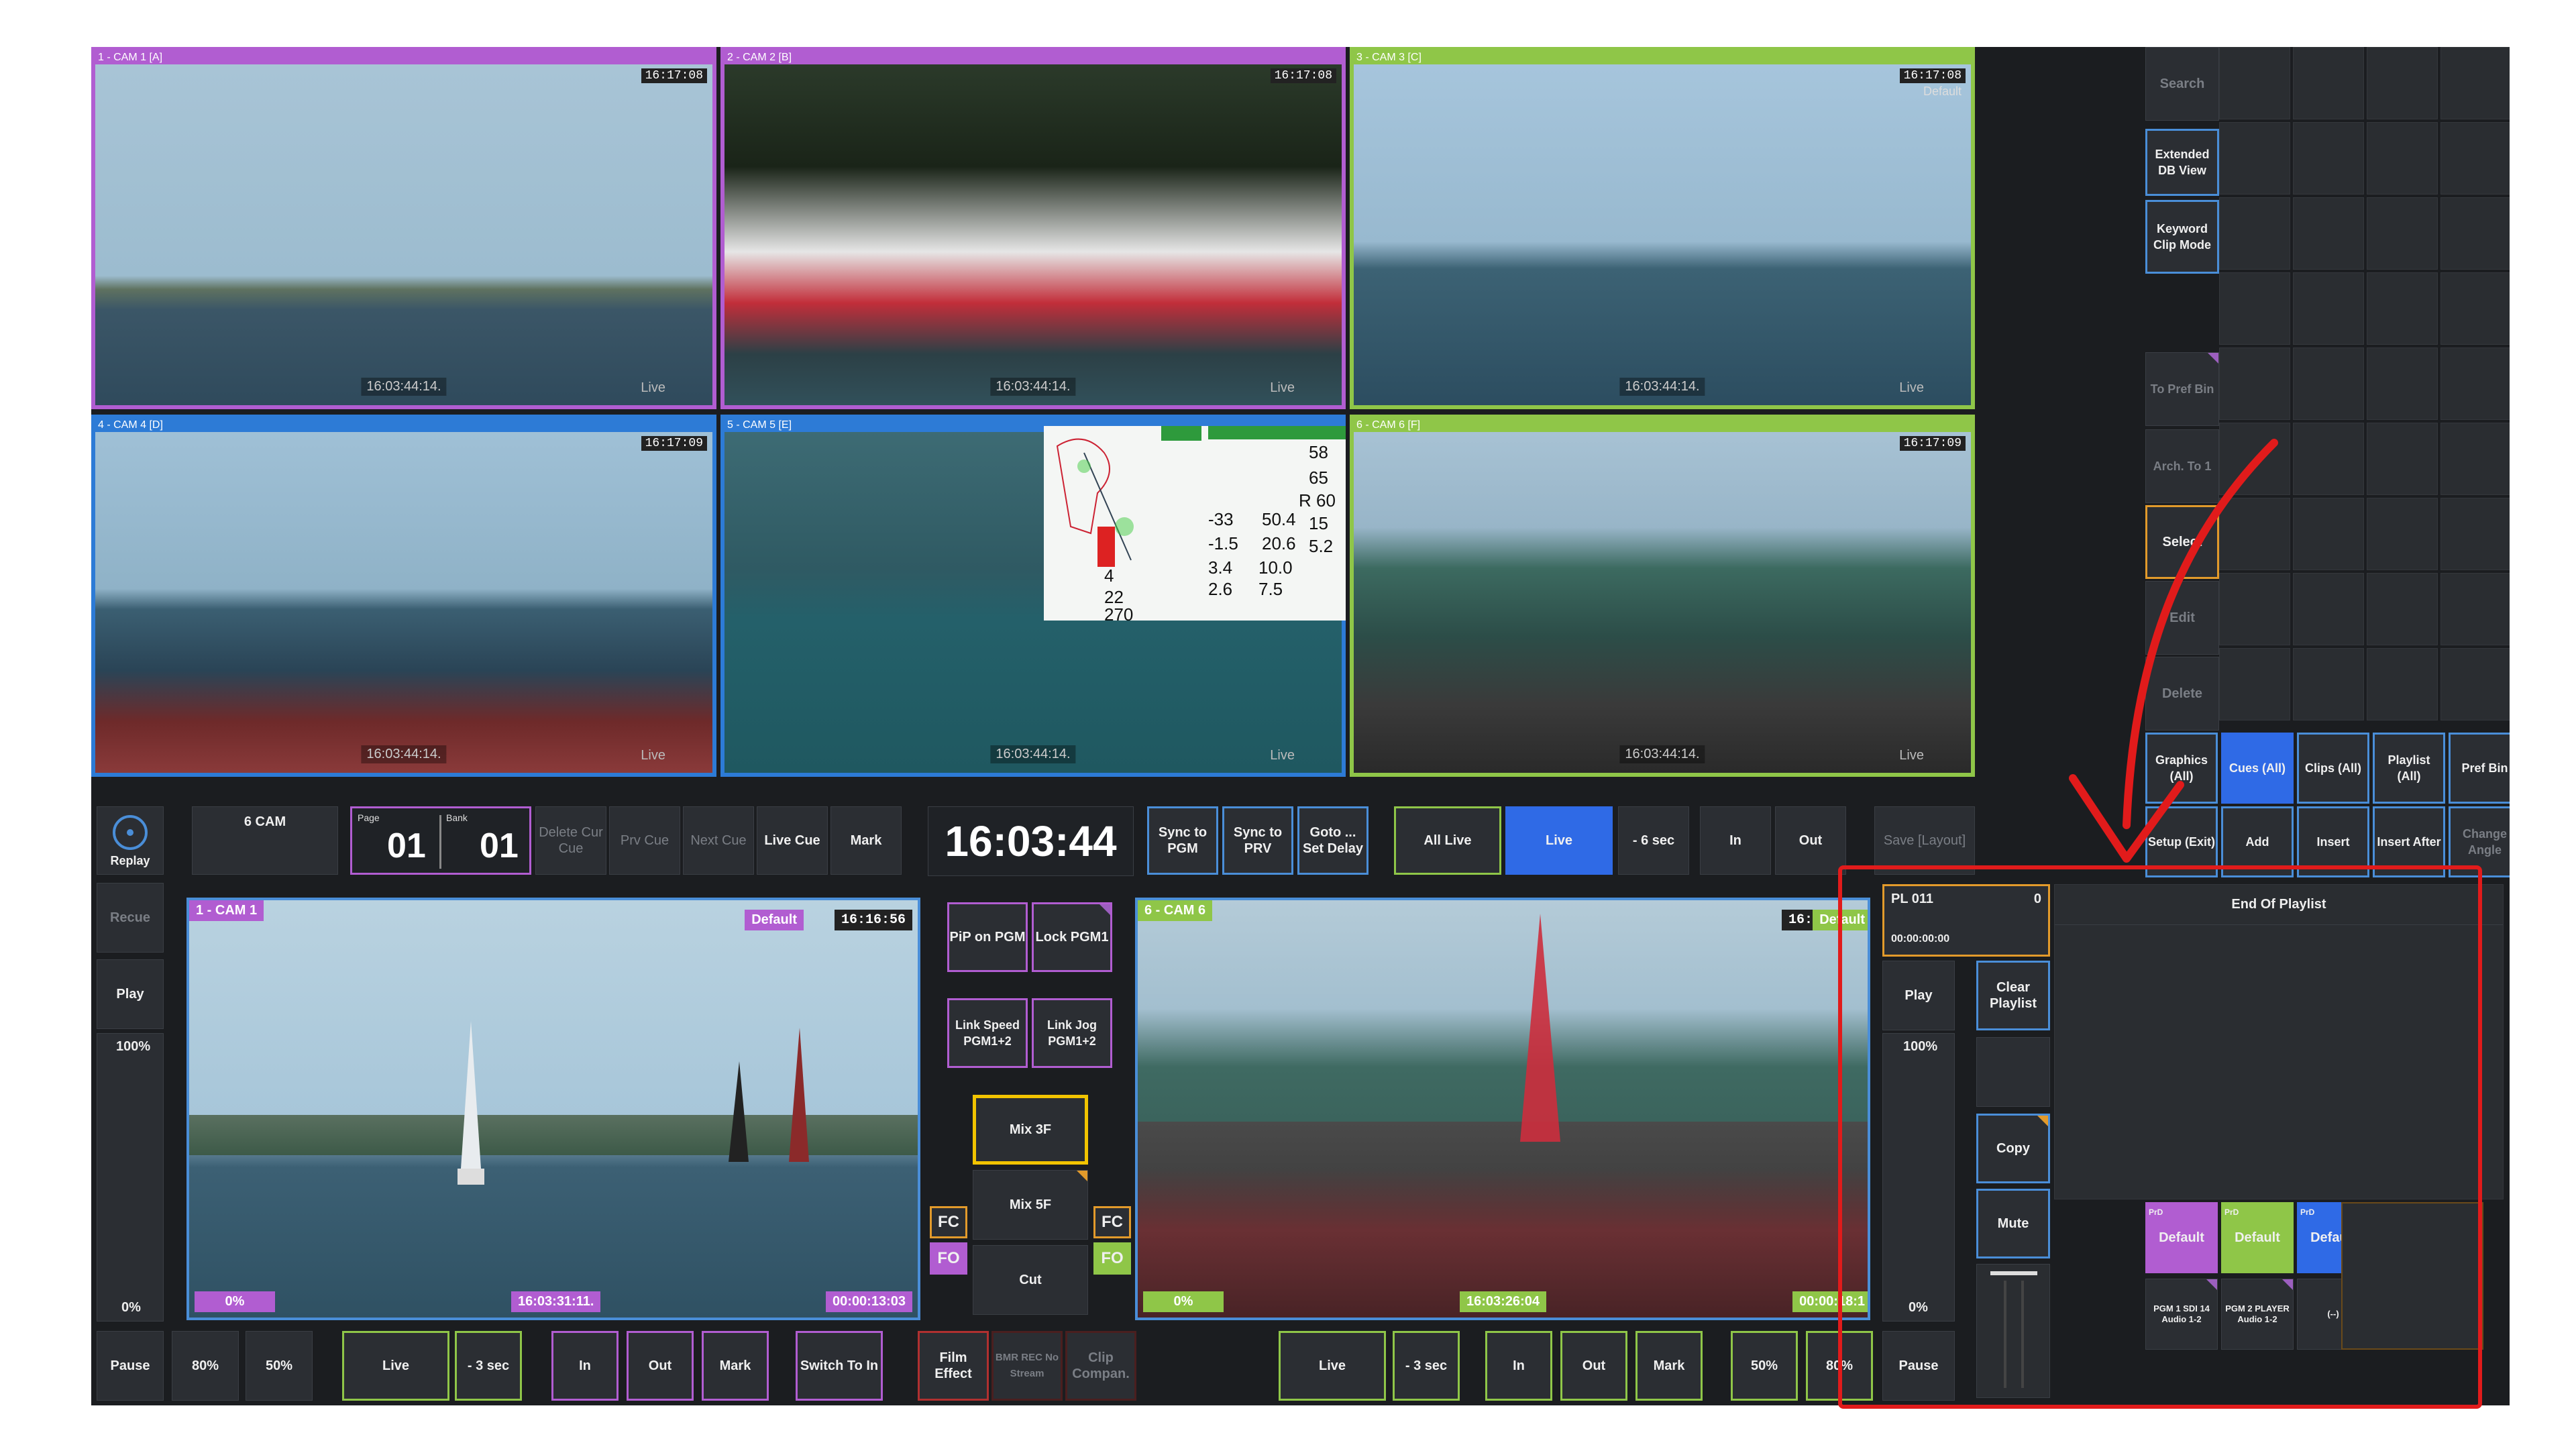 The width and height of the screenshot is (2576, 1449). Describe the element at coordinates (1918, 1177) in the screenshot. I see `playlist-speed-fader: 100% 0%` at that location.